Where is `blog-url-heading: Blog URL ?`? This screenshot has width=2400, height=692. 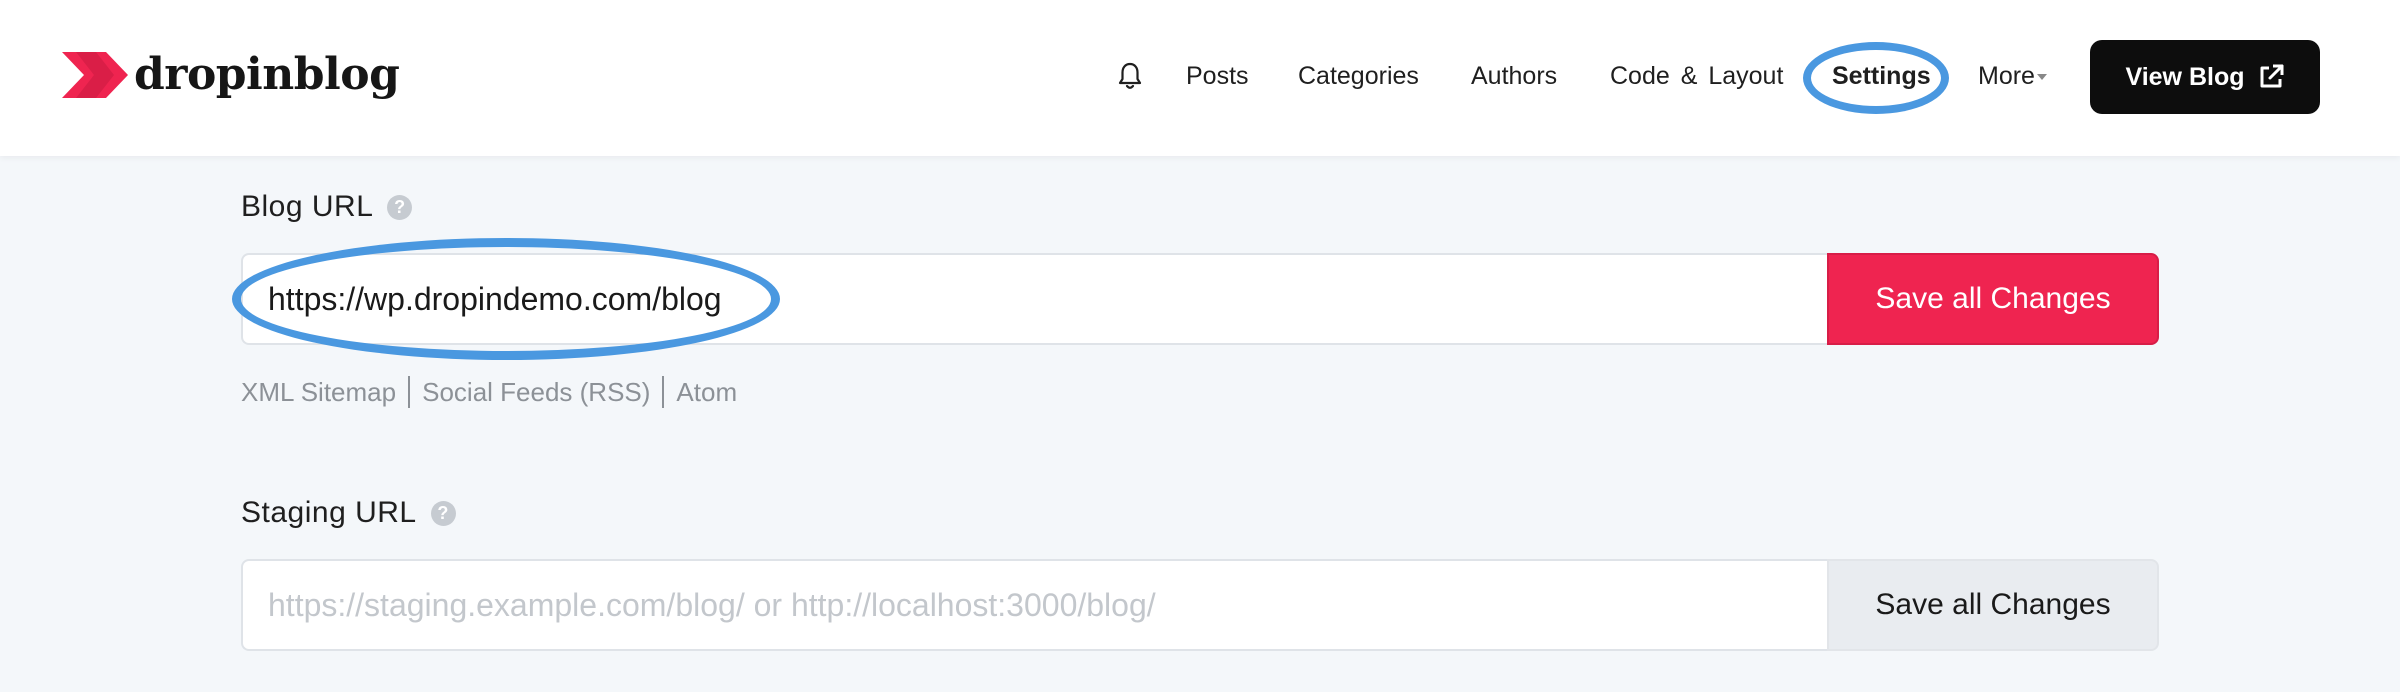 blog-url-heading: Blog URL ? is located at coordinates (327, 207).